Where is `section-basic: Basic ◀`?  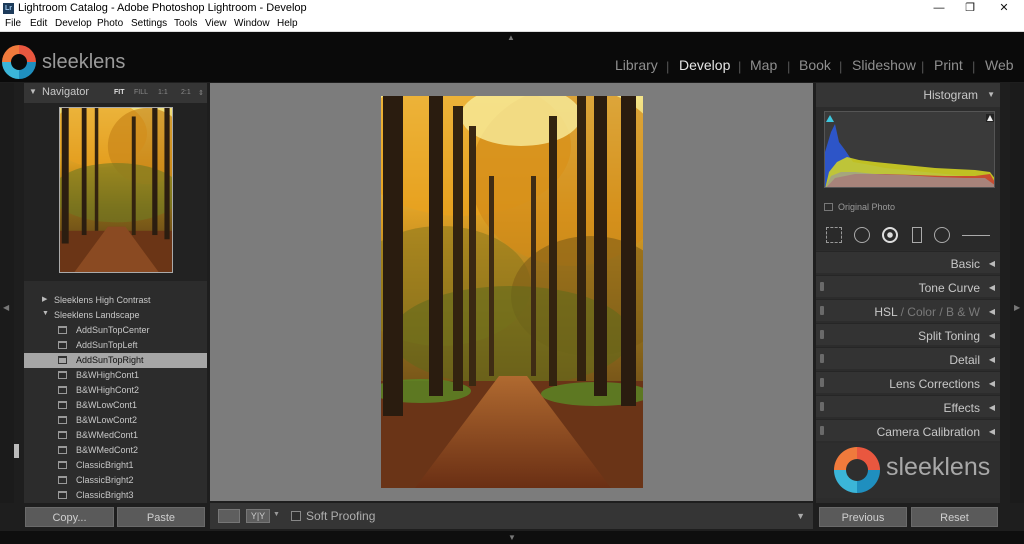
section-basic: Basic ◀ is located at coordinates (908, 262).